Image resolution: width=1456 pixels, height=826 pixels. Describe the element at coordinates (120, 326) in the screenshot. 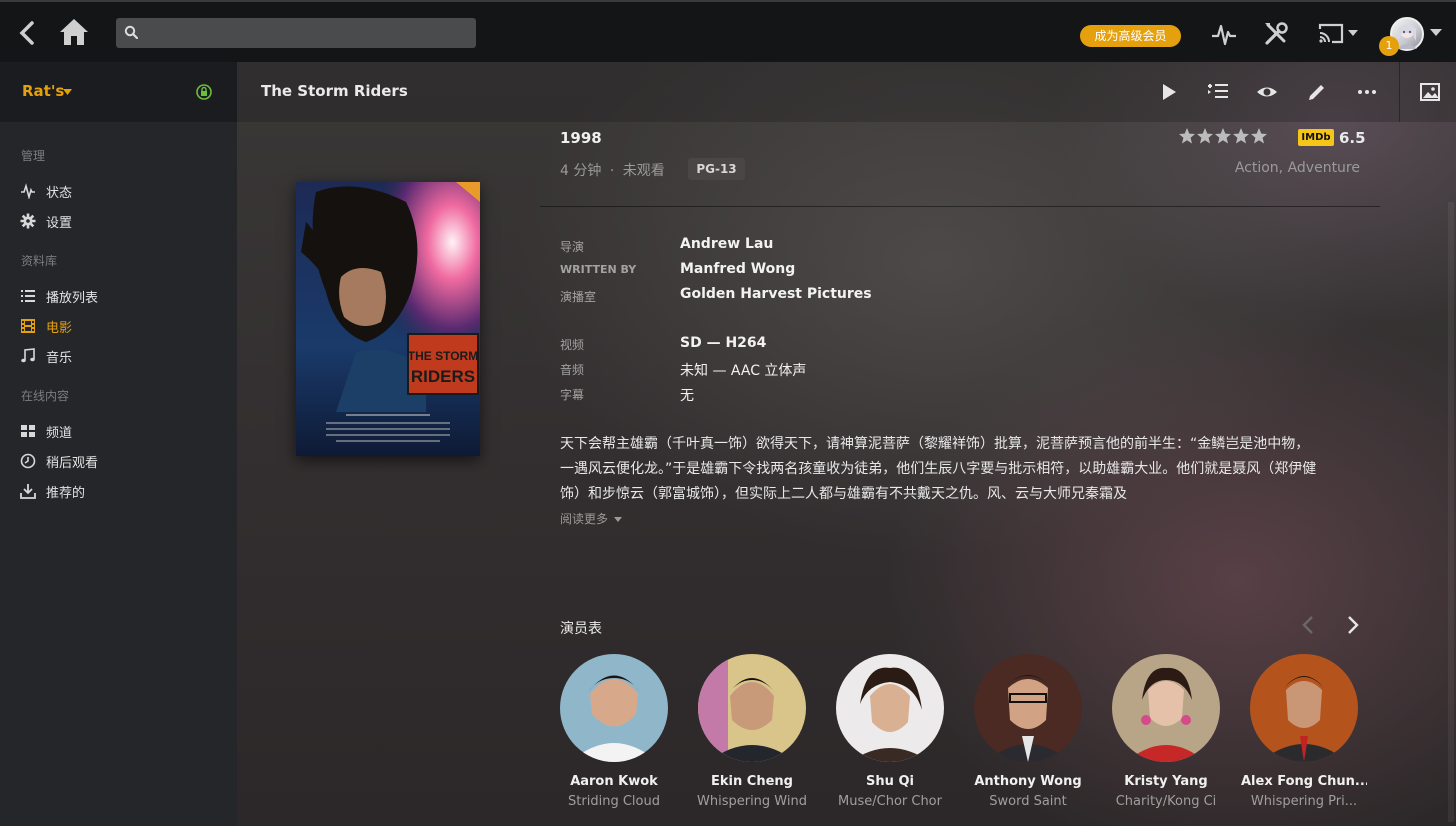

I see `sidebar-item-movies: 电影` at that location.